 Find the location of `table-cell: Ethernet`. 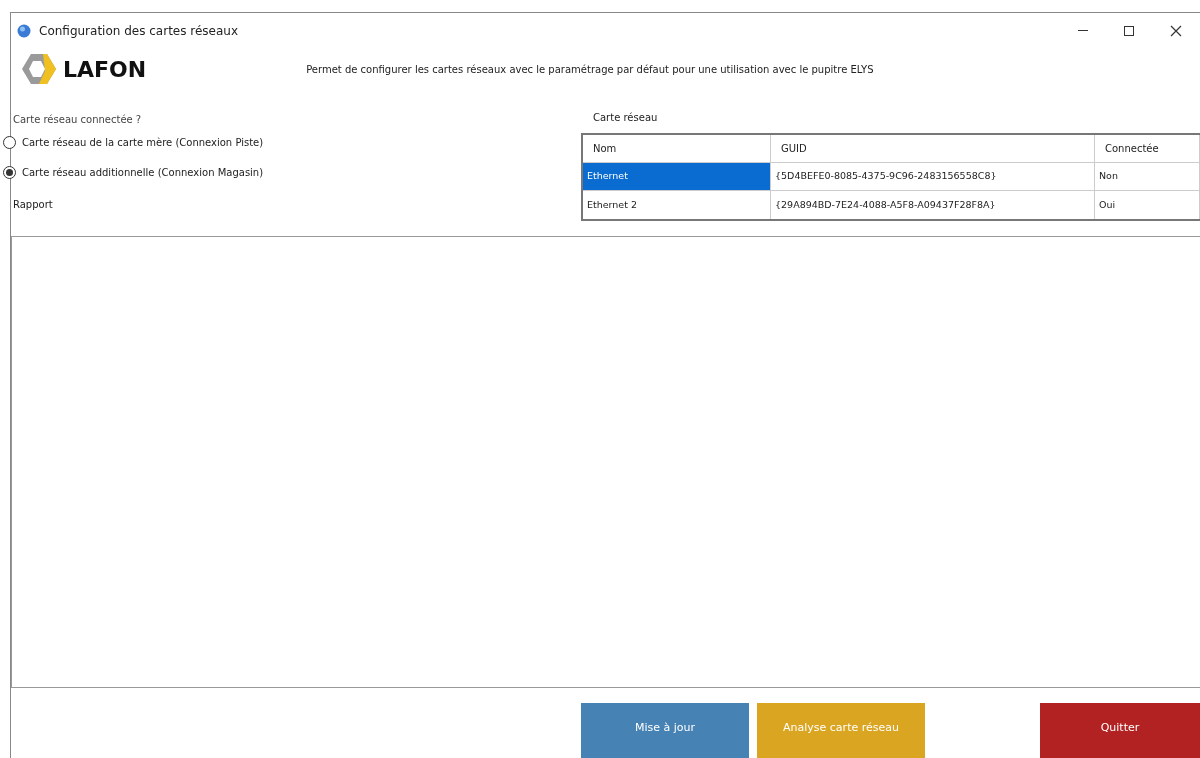

table-cell: Ethernet is located at coordinates (677, 176).